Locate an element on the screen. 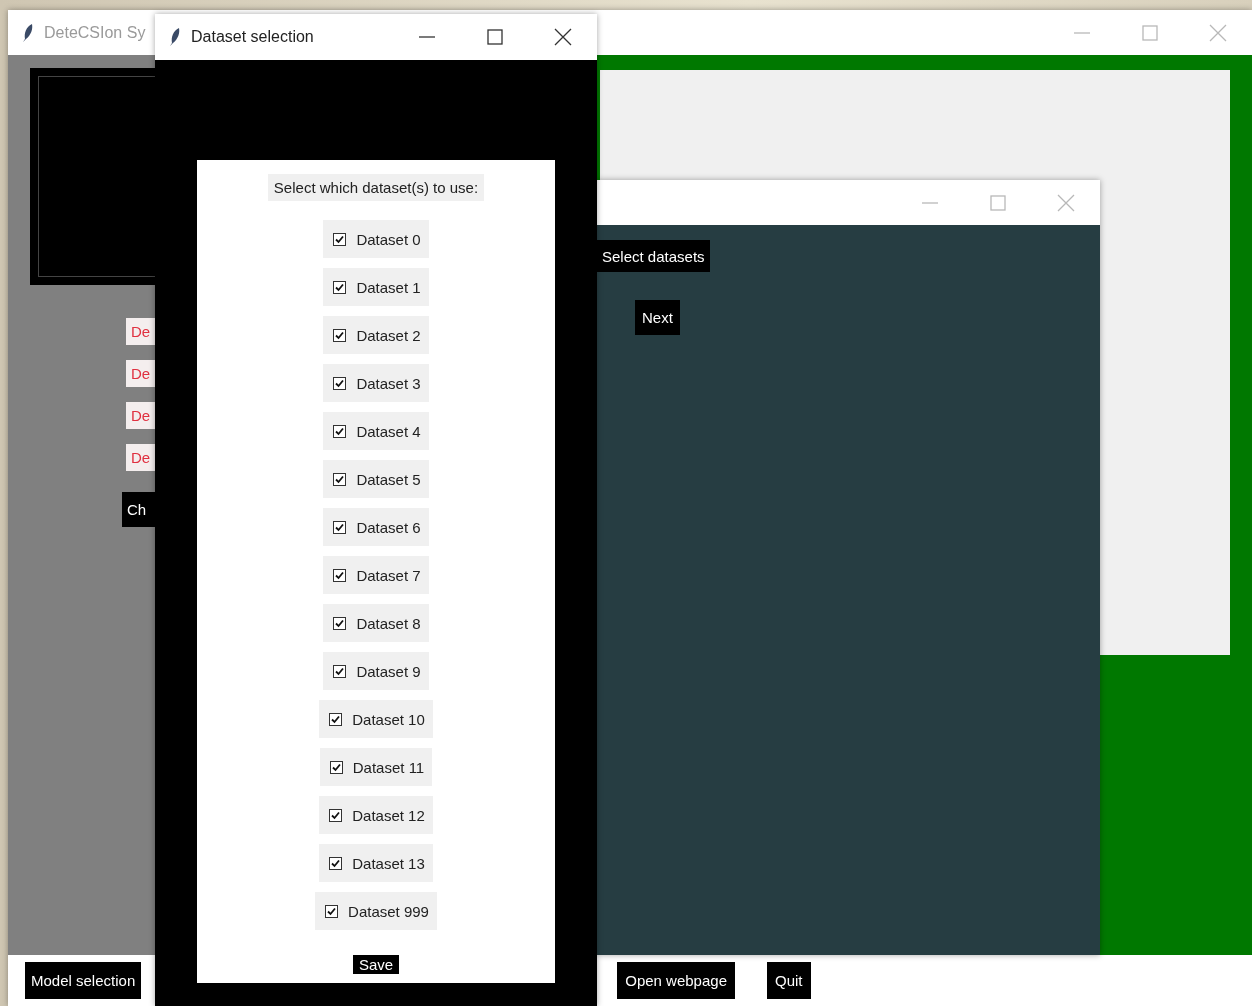 This screenshot has height=1006, width=1252. action-button: Model selection is located at coordinates (83, 980).